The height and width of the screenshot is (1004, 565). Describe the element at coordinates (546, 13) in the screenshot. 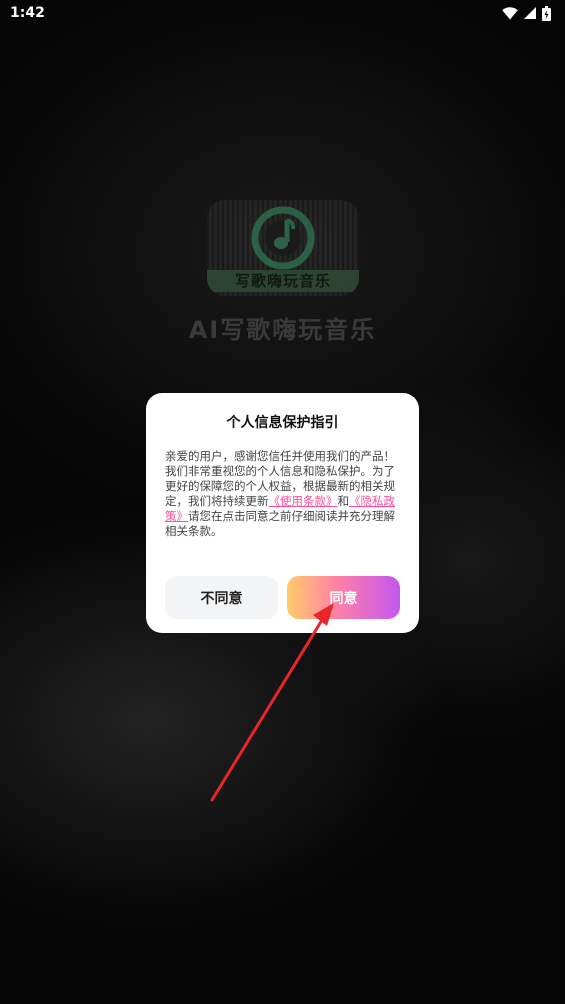

I see `battery-icon` at that location.